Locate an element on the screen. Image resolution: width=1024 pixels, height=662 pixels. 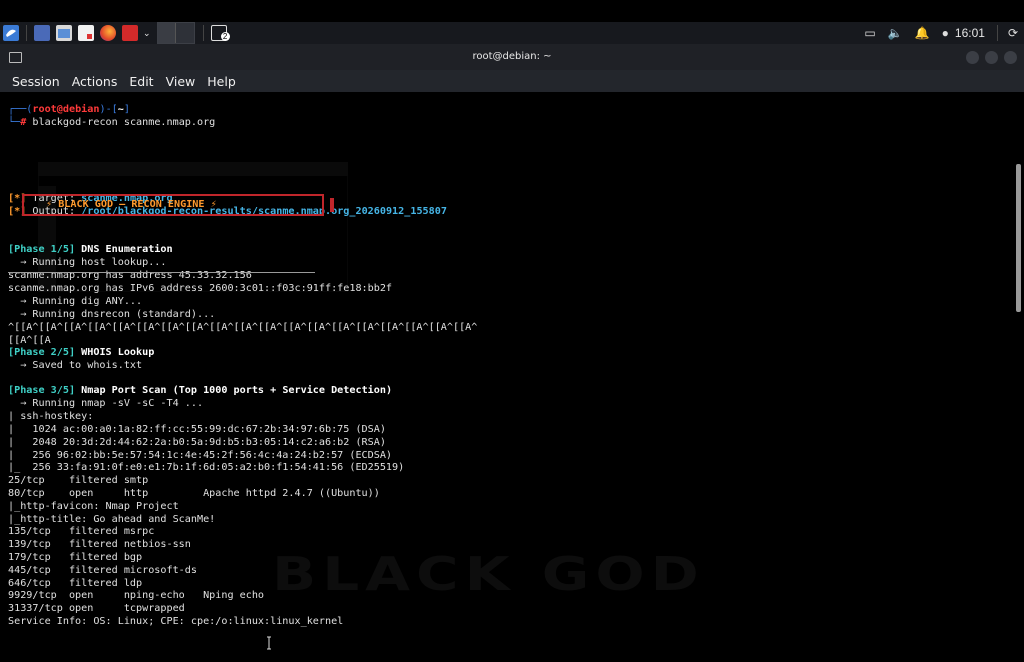
clock: 16:01 is located at coordinates (970, 33).